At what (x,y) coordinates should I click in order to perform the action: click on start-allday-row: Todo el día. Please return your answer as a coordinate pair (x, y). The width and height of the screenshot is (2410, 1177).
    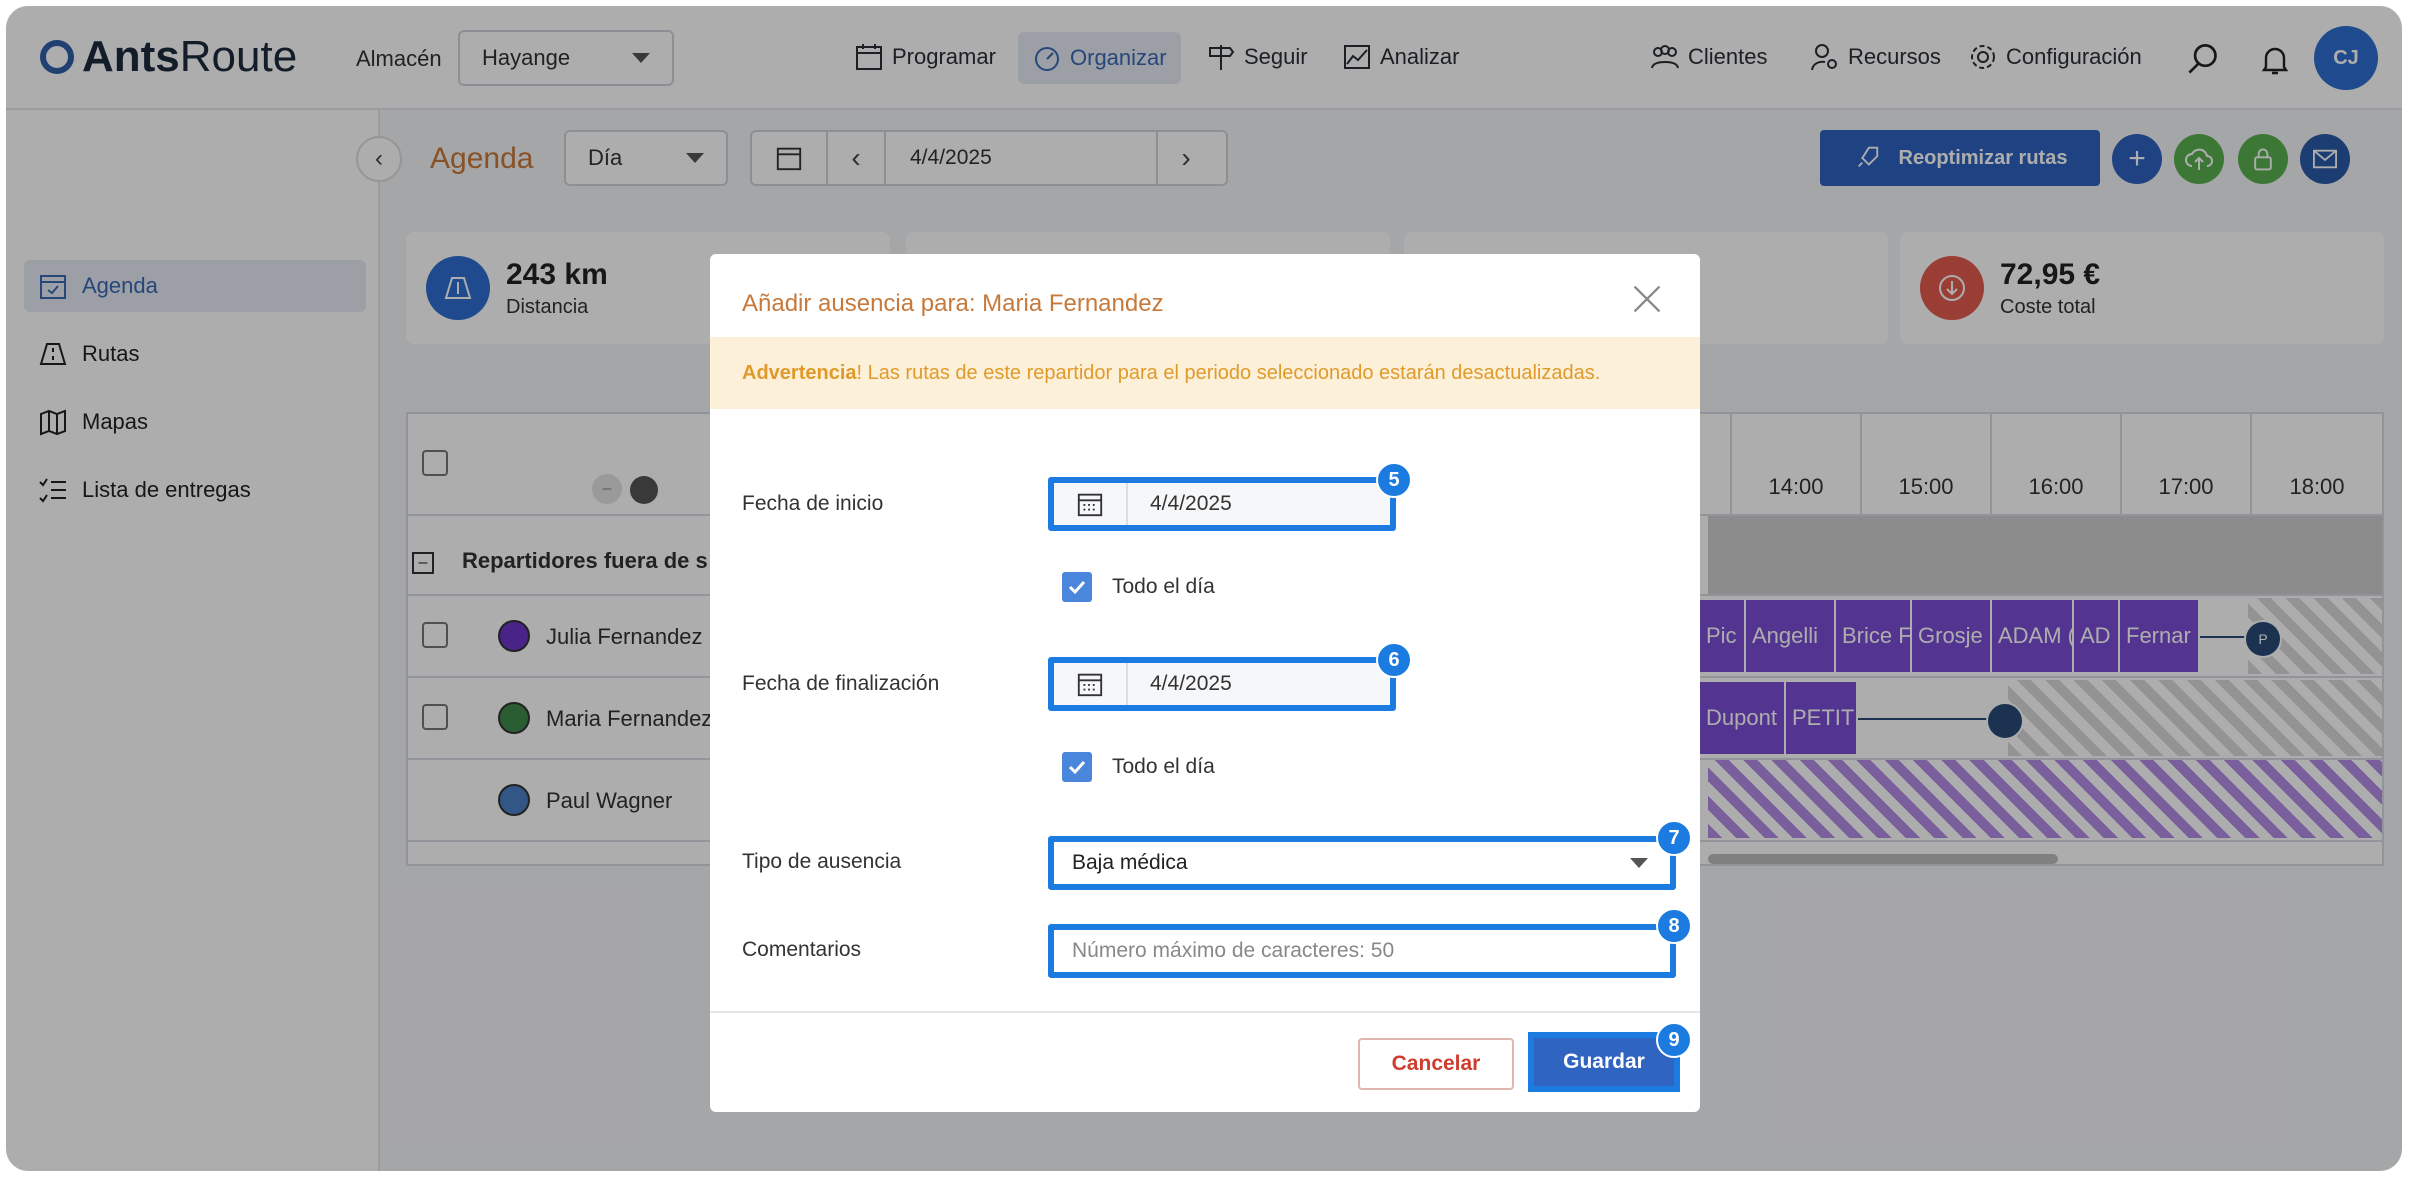
    Looking at the image, I should click on (1138, 587).